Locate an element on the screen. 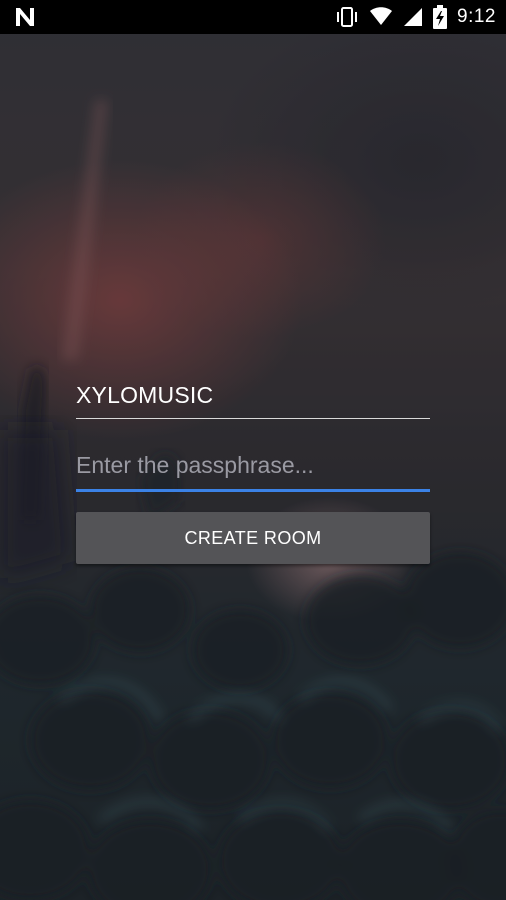 The height and width of the screenshot is (900, 506). passphrase-underline is located at coordinates (253, 490).